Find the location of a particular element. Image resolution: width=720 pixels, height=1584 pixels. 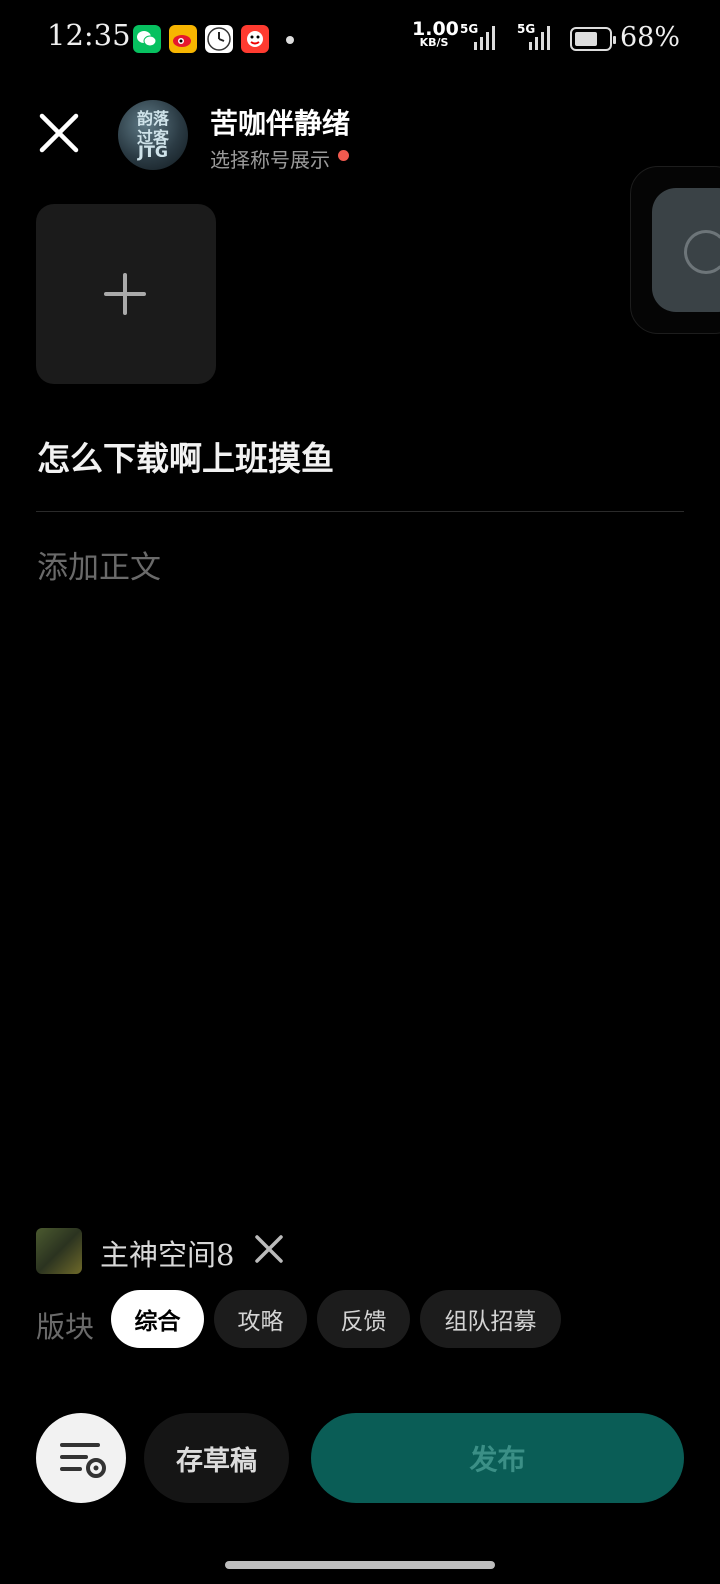

wechat-icon is located at coordinates (147, 39).